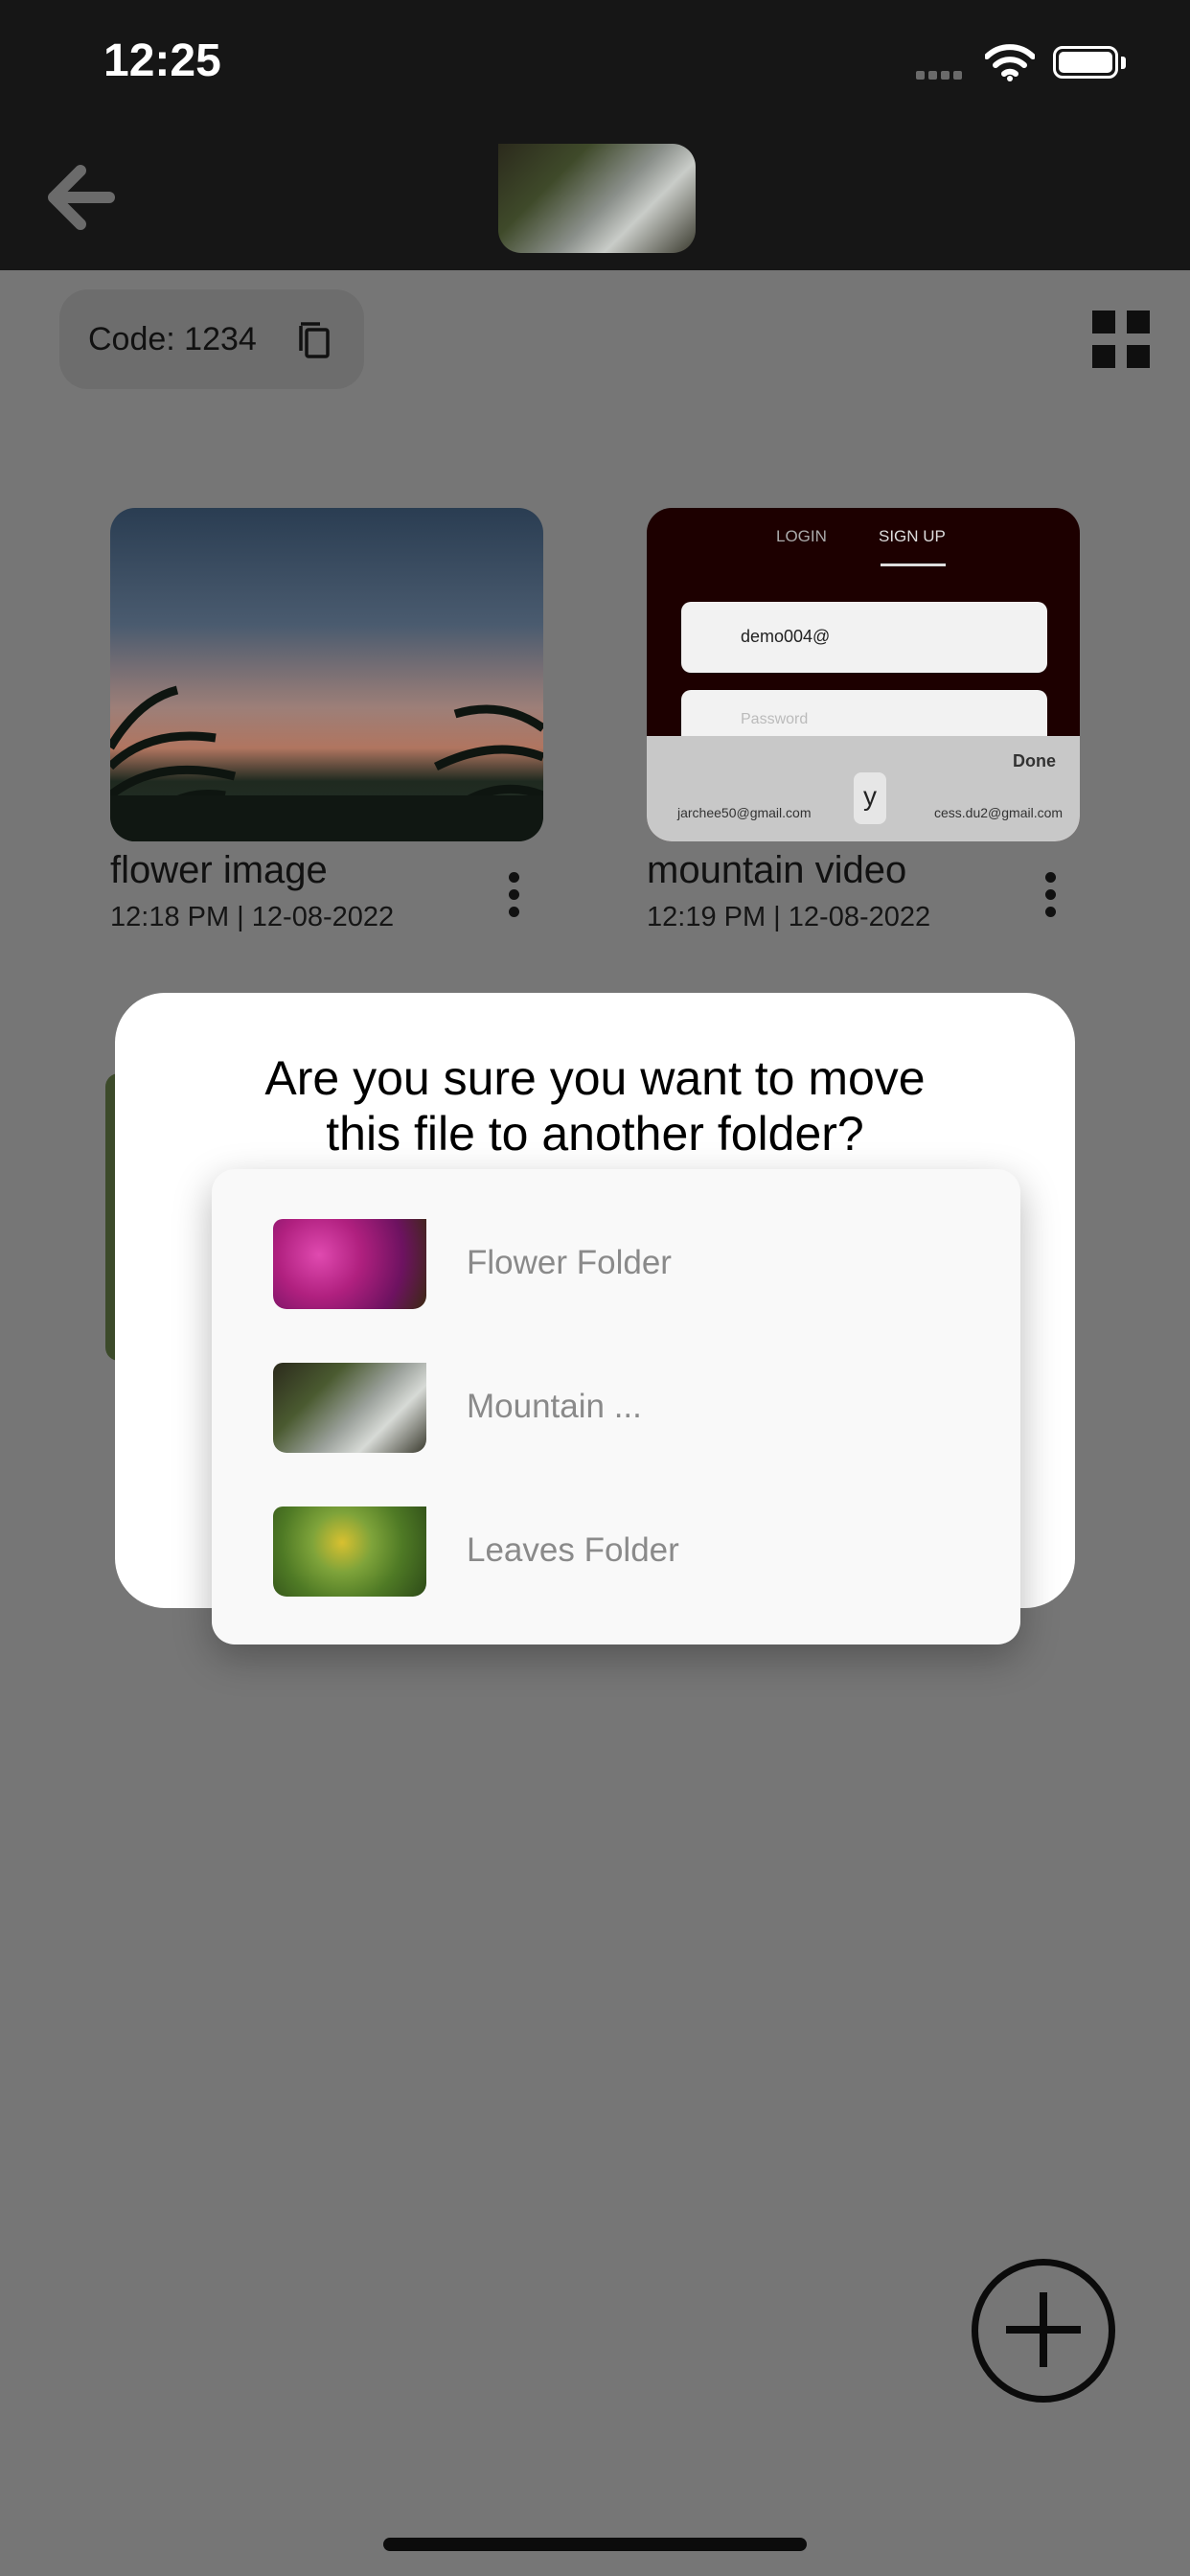 The width and height of the screenshot is (1190, 2576). I want to click on folder-option-leaves: Leaves Folder, so click(616, 1543).